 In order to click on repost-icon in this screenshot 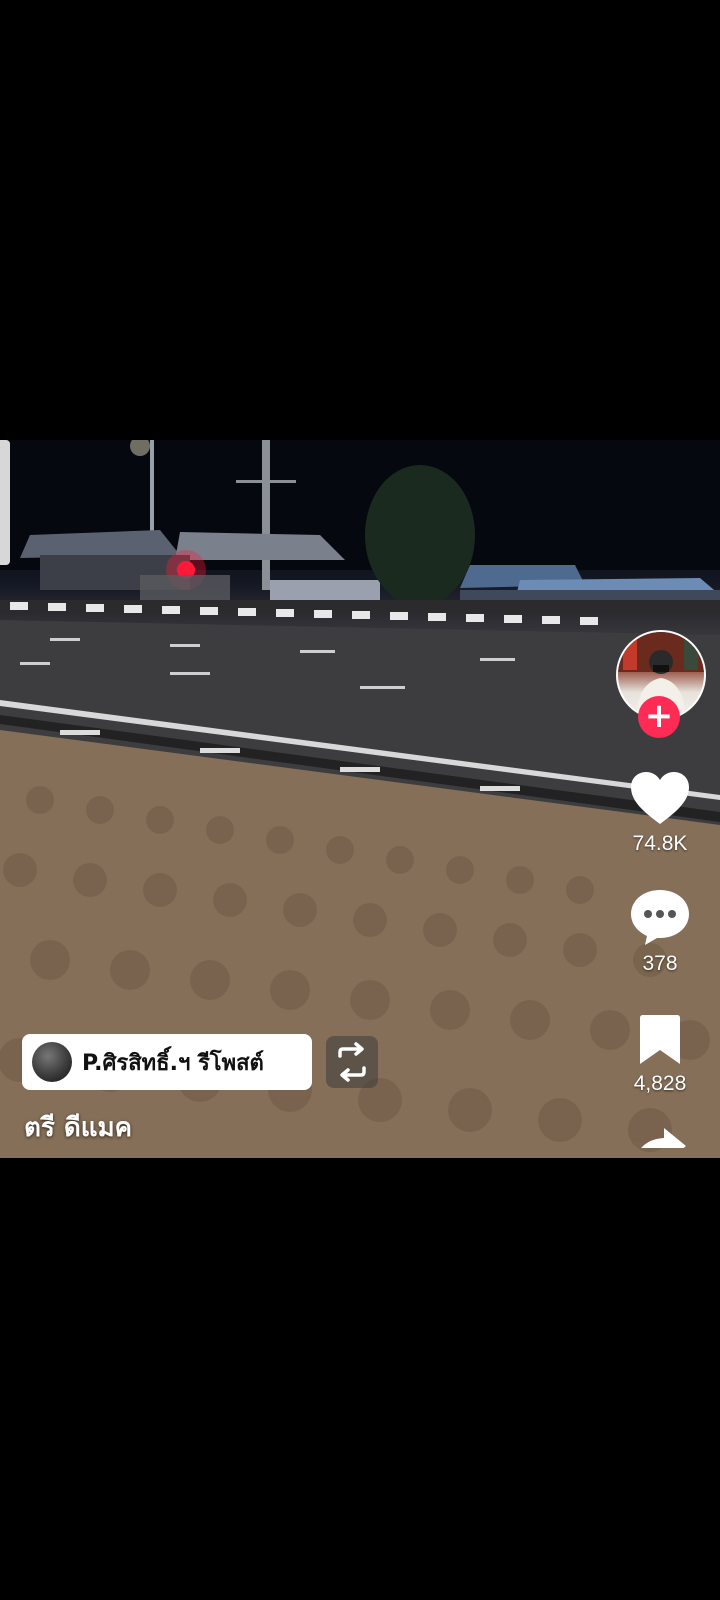, I will do `click(352, 1062)`.